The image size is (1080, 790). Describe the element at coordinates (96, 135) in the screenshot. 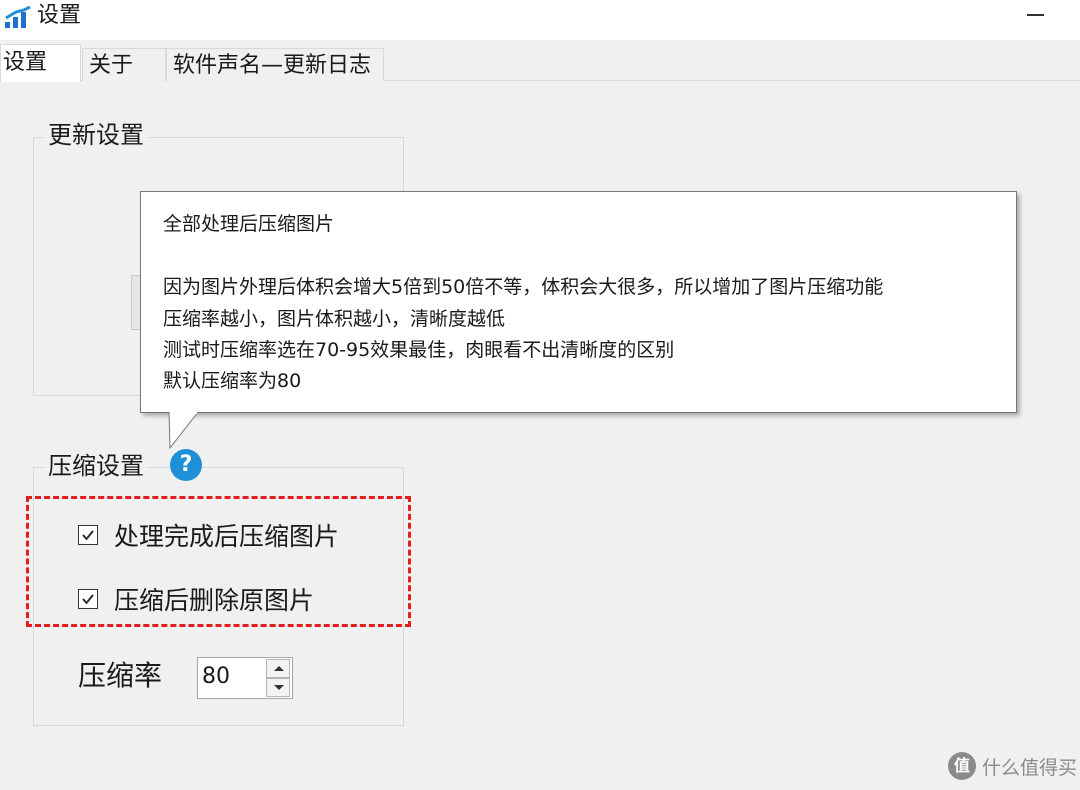

I see `update-settings-title: 更新设置` at that location.